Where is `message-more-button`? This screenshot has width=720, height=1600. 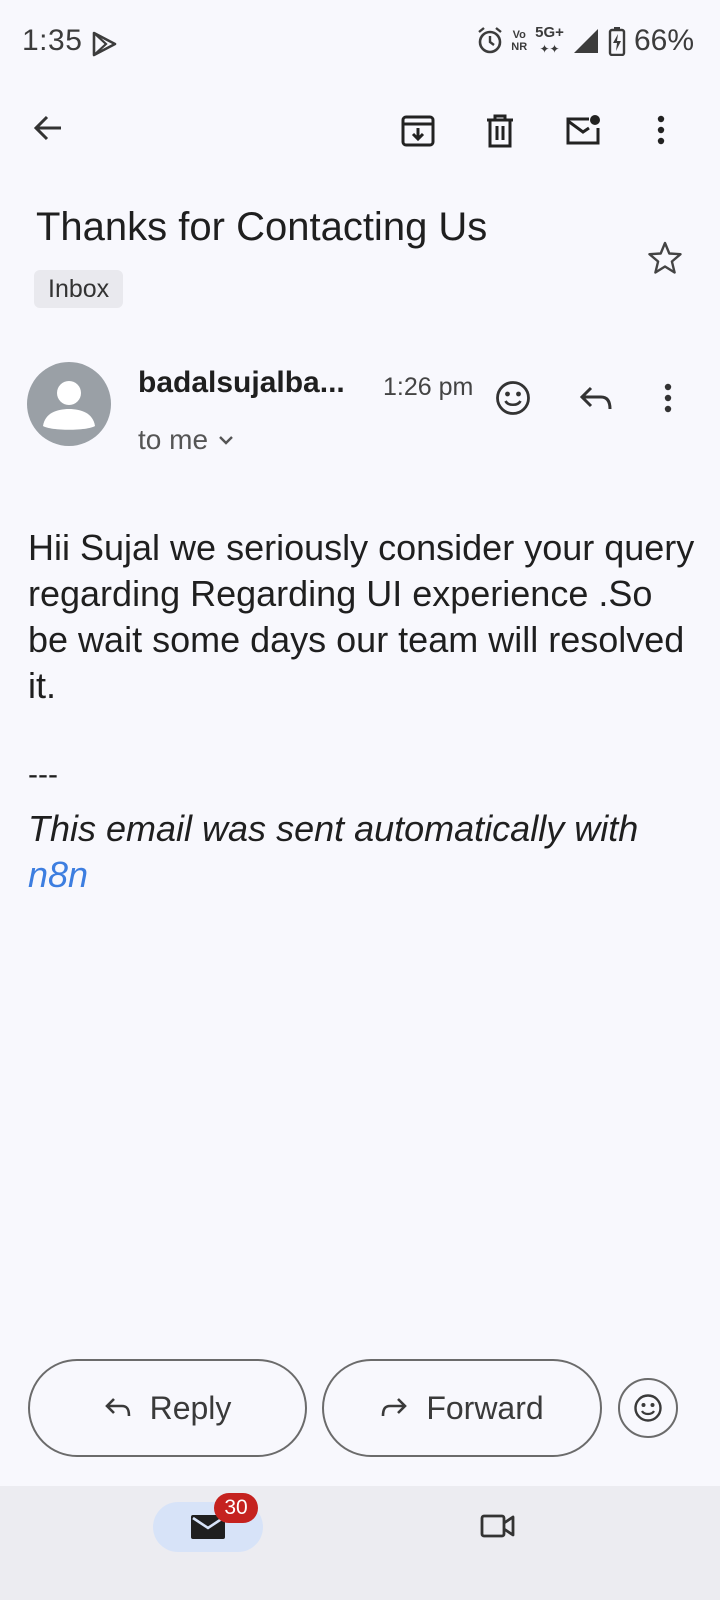 message-more-button is located at coordinates (668, 398).